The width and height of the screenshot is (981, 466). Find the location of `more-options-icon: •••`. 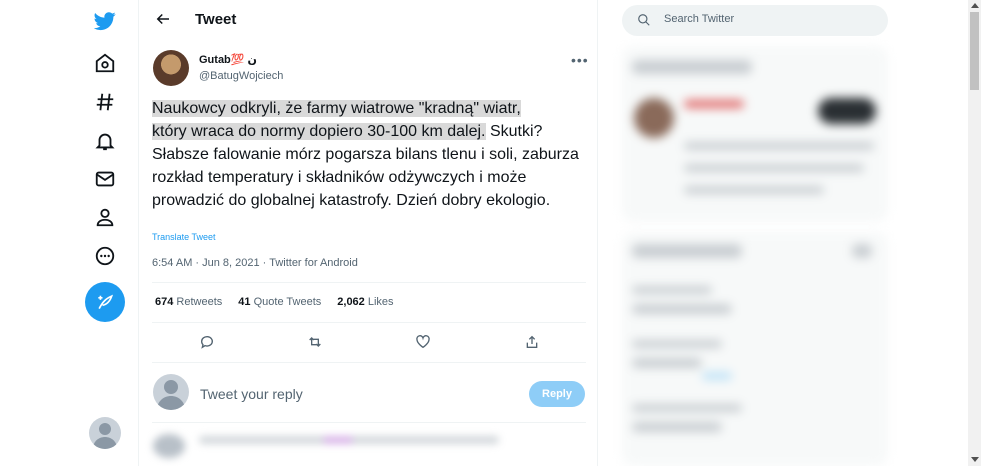

more-options-icon: ••• is located at coordinates (580, 60).